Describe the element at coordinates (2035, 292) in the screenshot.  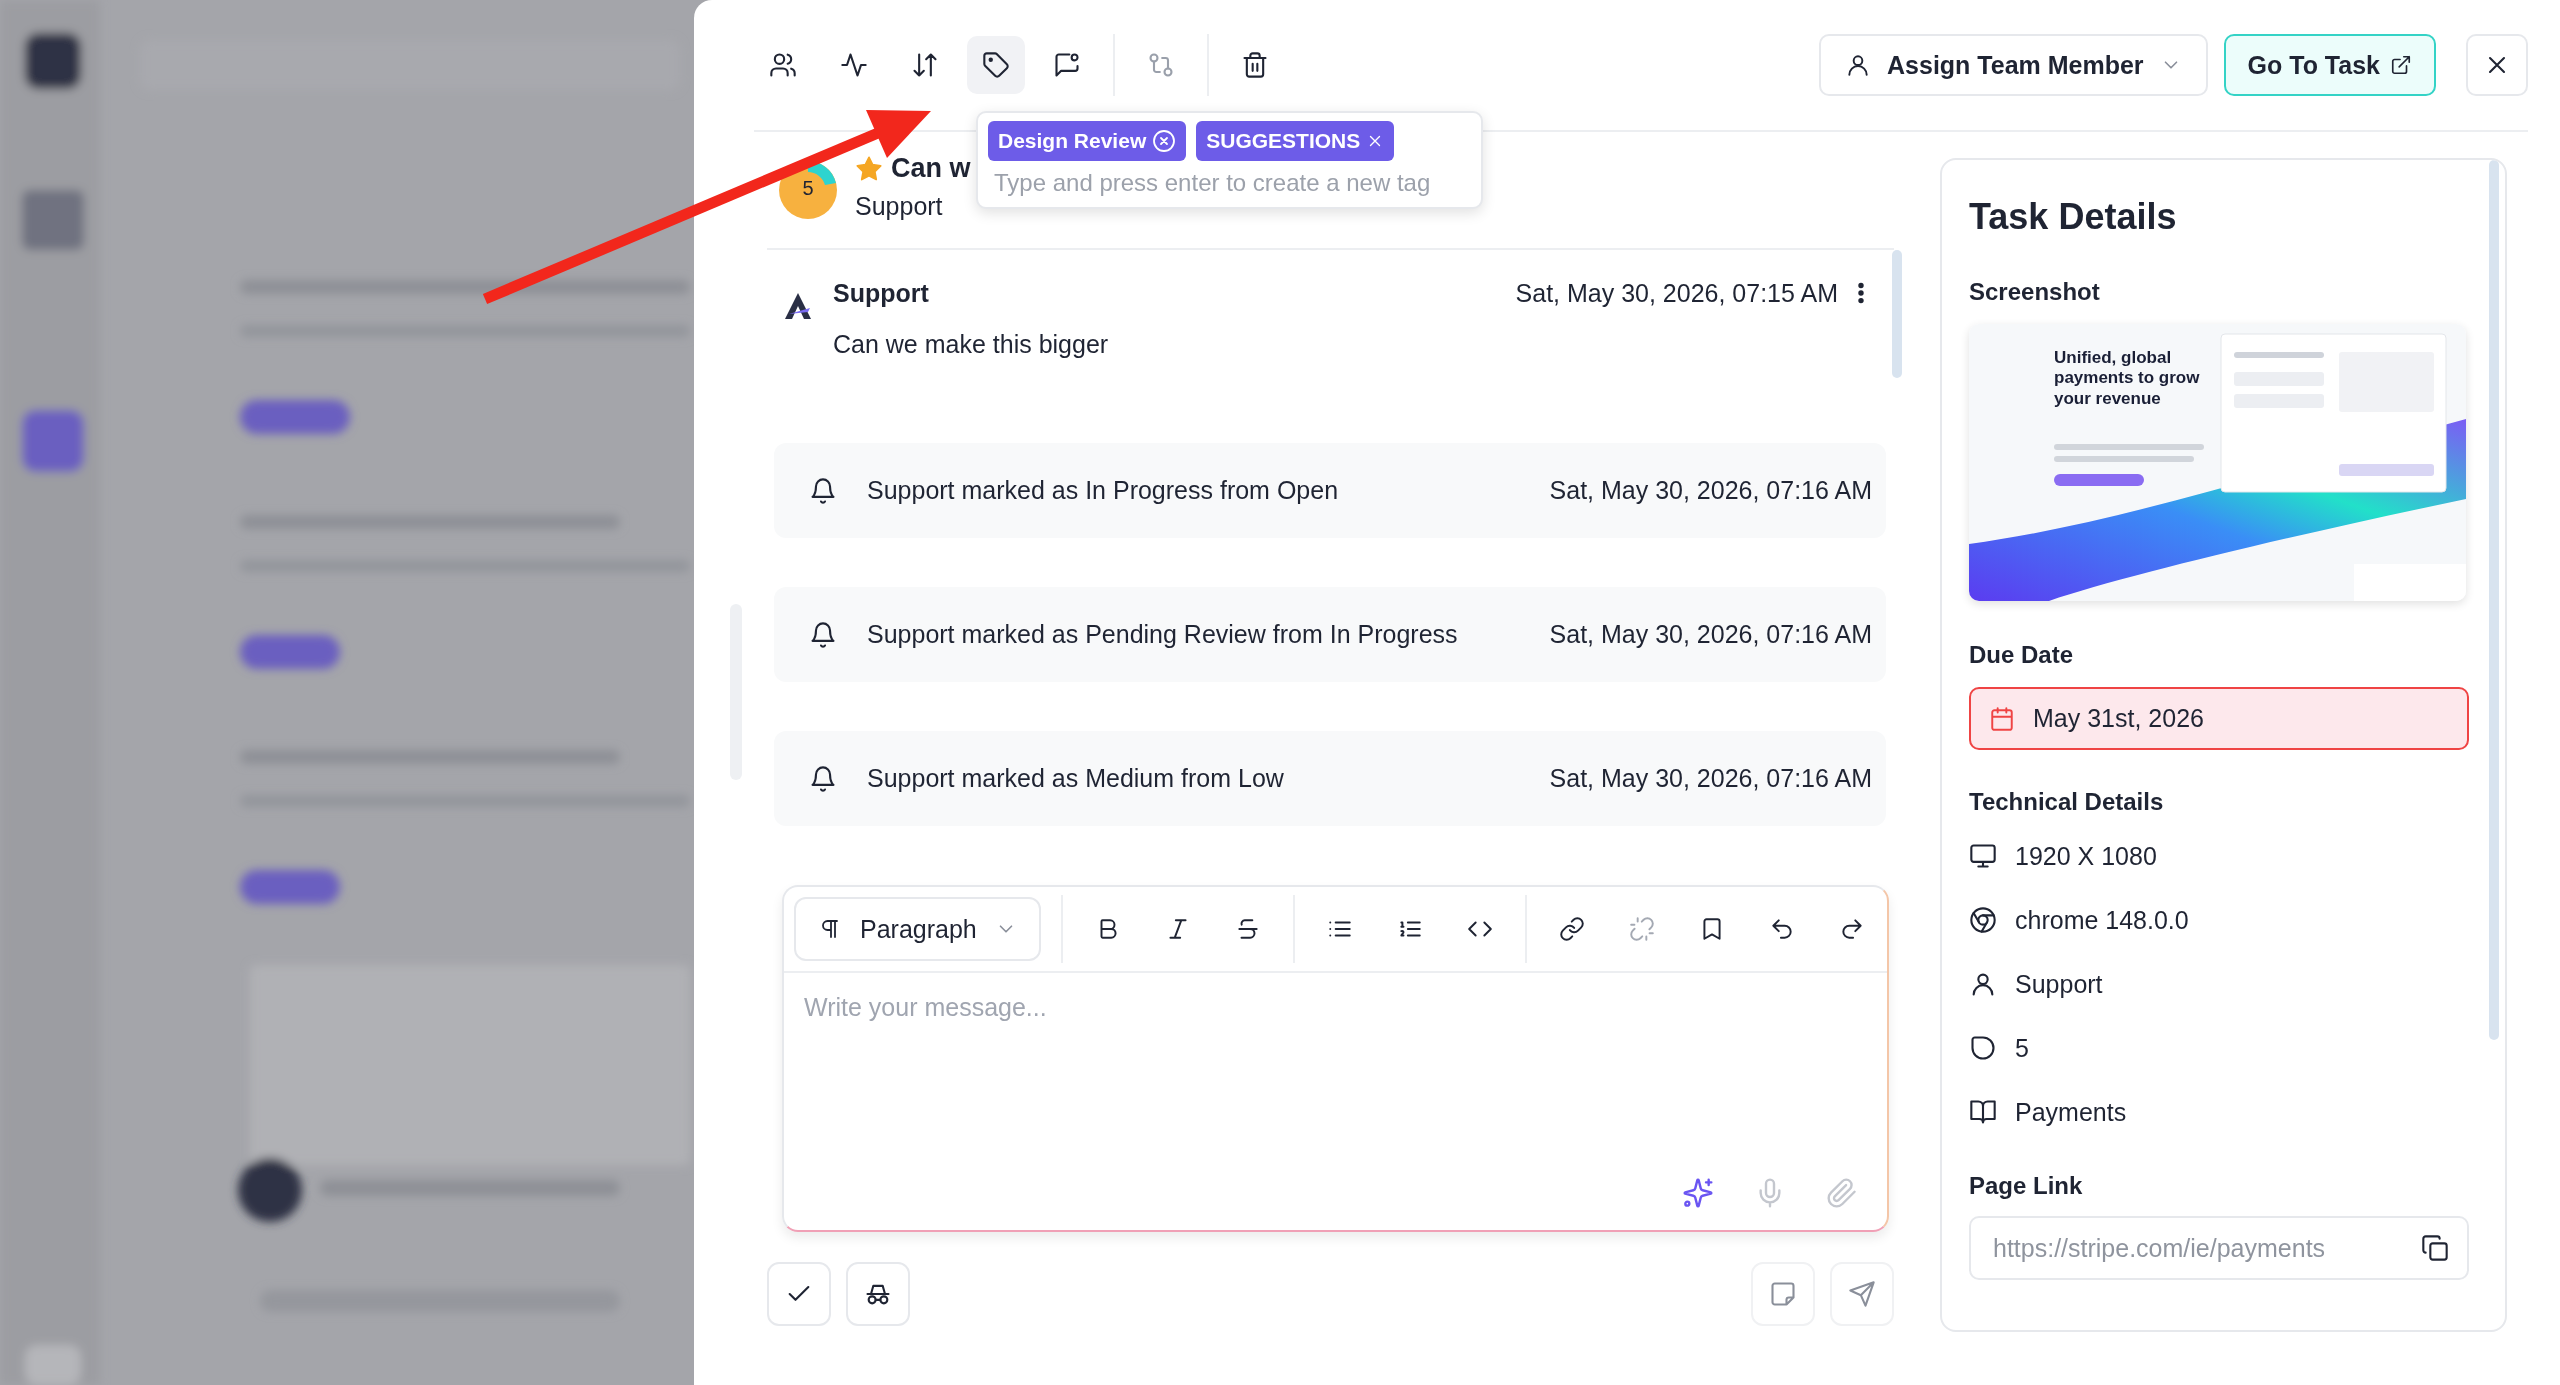
I see `section-label: Screenshot` at that location.